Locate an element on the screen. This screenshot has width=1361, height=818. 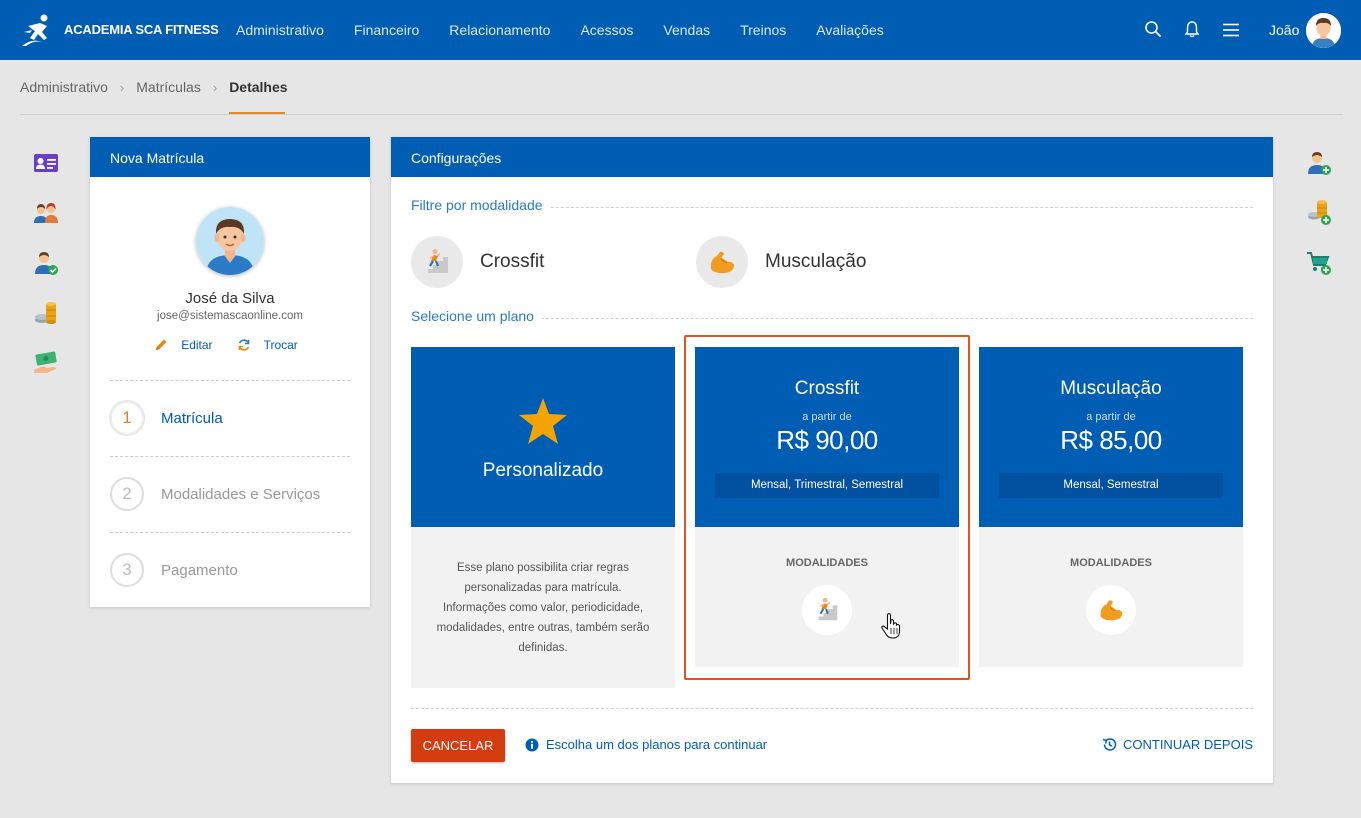
step-number: 1 is located at coordinates (127, 418).